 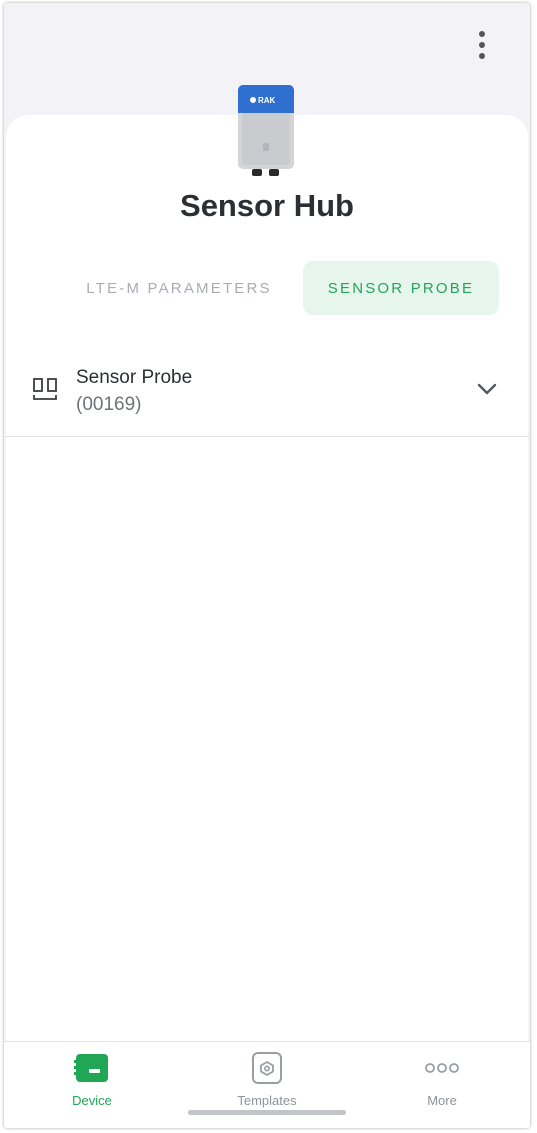 I want to click on templates-icon, so click(x=267, y=1068).